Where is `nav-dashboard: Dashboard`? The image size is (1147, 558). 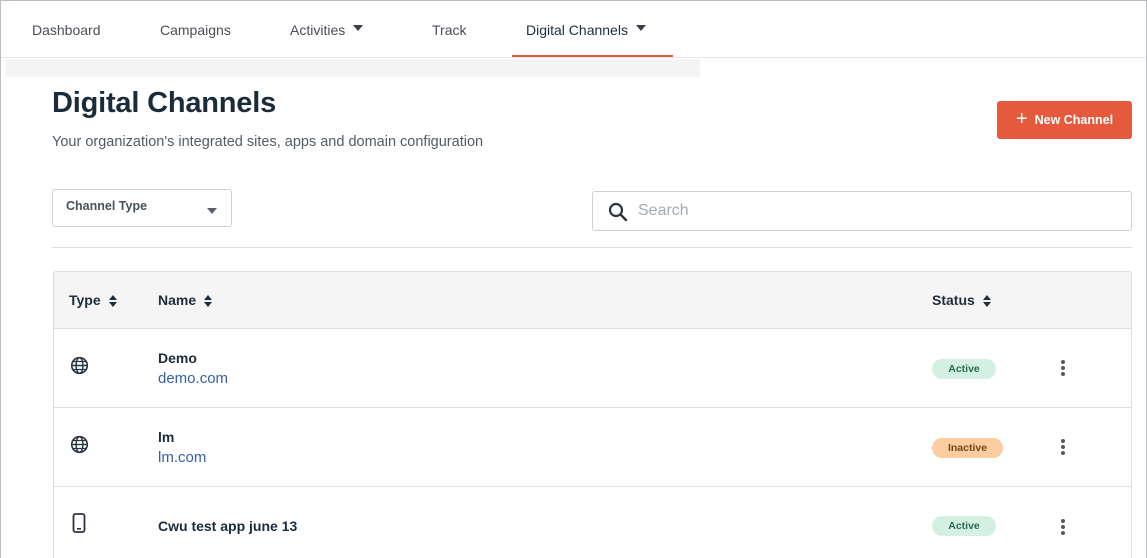
nav-dashboard: Dashboard is located at coordinates (66, 29).